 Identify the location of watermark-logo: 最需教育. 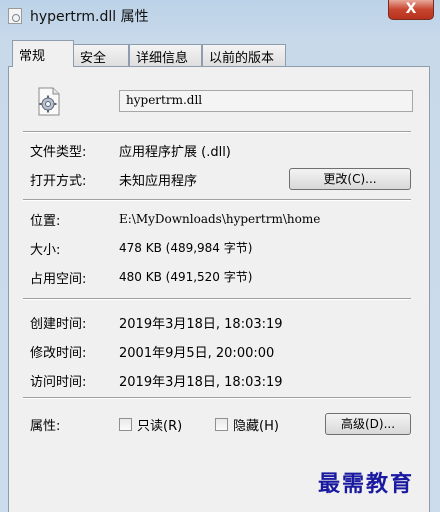
(366, 484).